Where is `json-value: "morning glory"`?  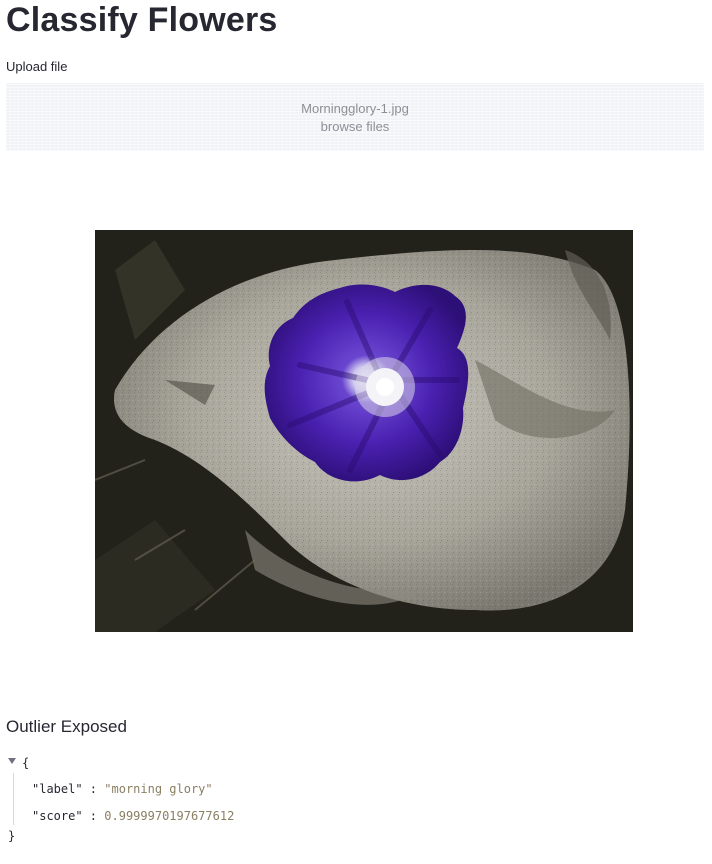 json-value: "morning glory" is located at coordinates (158, 789).